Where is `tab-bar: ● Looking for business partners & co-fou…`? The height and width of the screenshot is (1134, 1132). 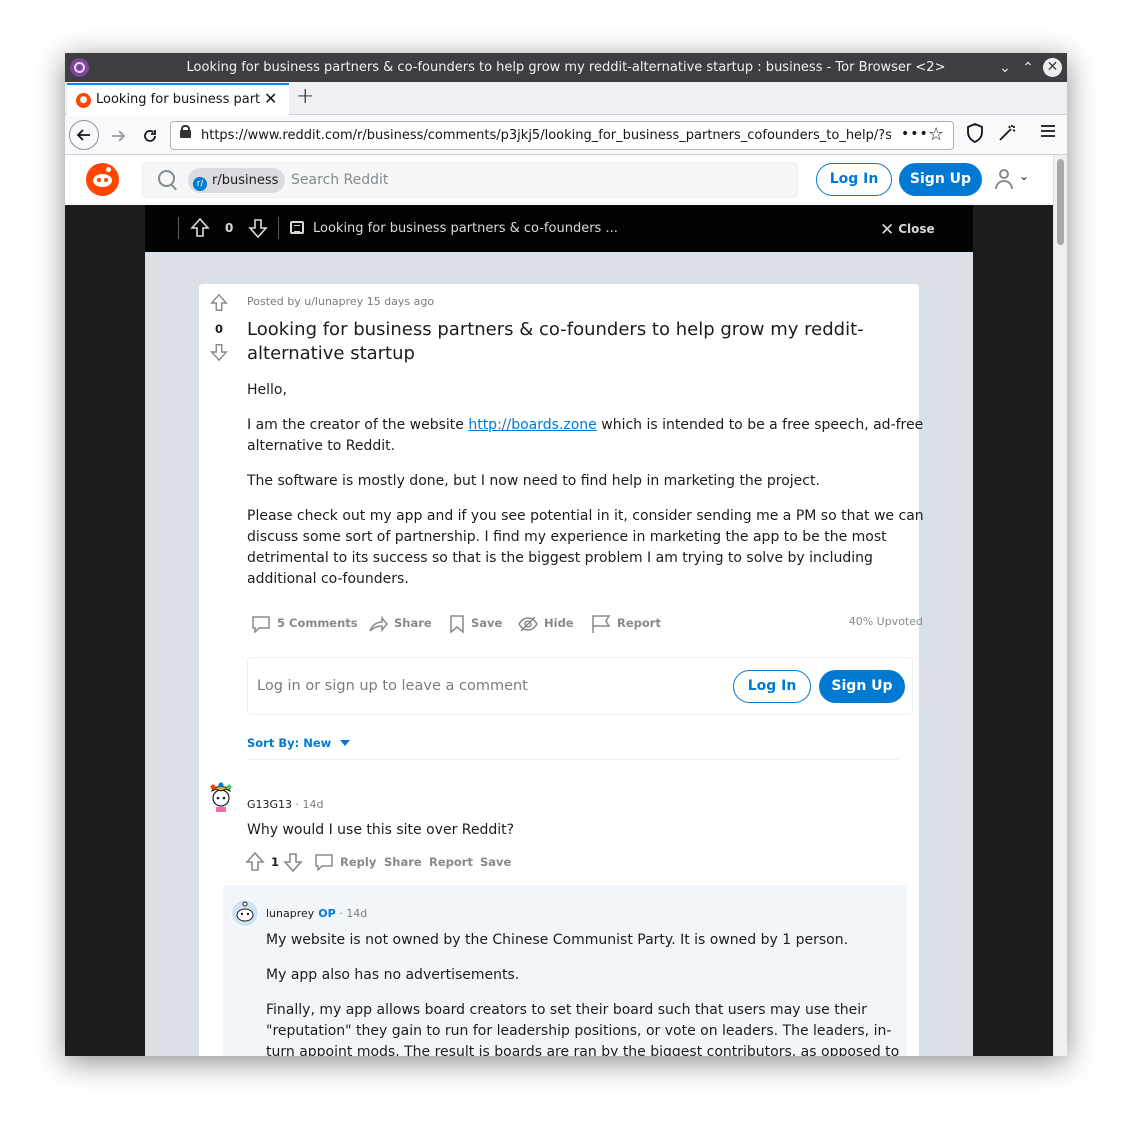 tab-bar: ● Looking for business partners & co-fou… is located at coordinates (566, 98).